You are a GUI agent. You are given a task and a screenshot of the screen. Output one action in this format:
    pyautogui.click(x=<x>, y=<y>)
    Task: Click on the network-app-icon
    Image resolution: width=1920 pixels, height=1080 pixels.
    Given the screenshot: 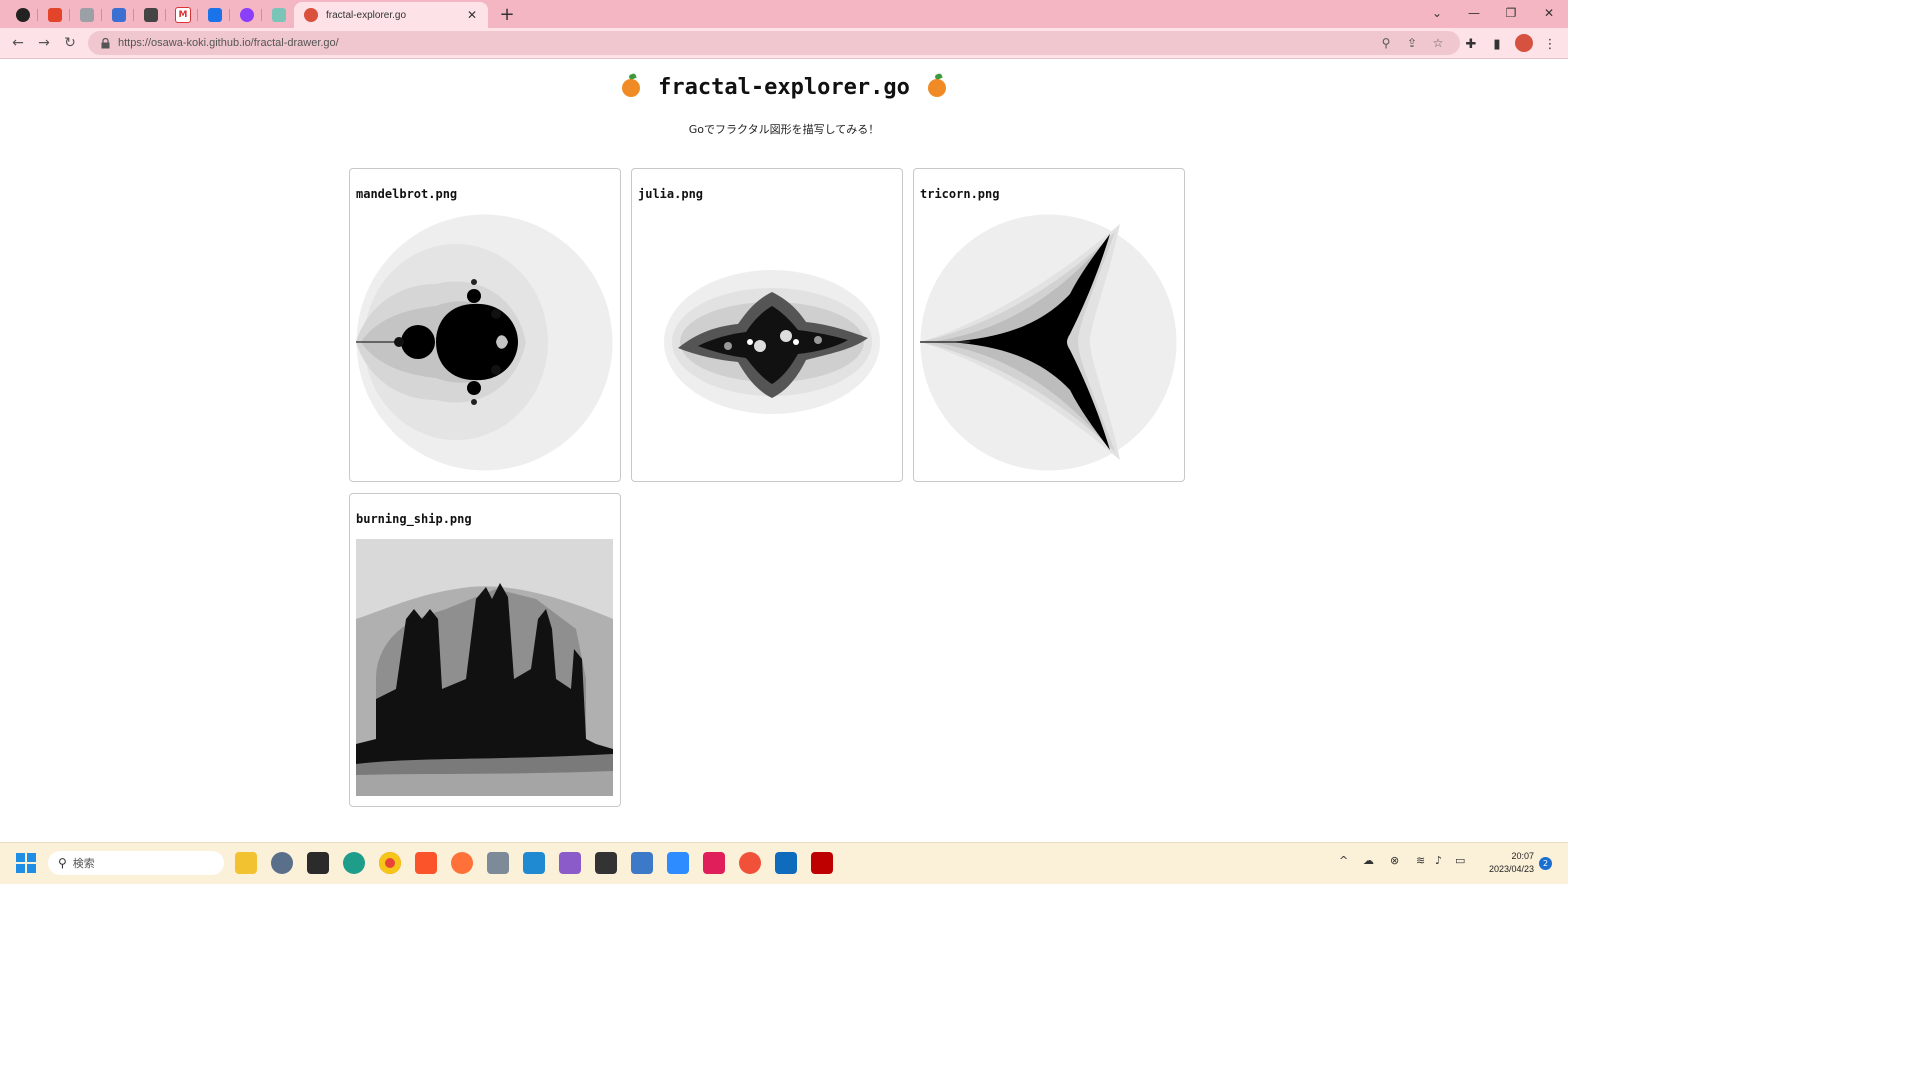 What is the action you would take?
    pyautogui.click(x=786, y=863)
    